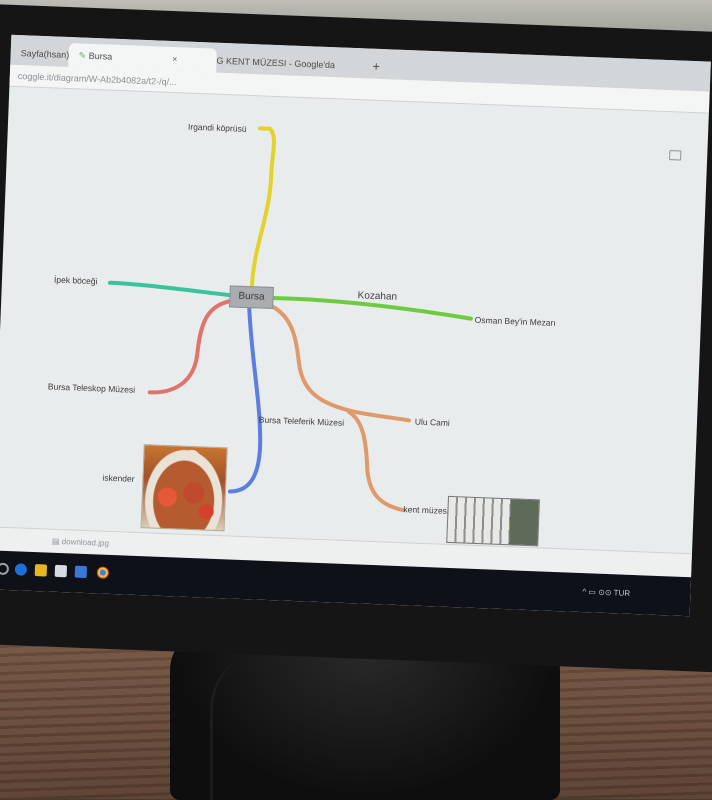 The width and height of the screenshot is (712, 800). Describe the element at coordinates (376, 66) in the screenshot. I see `new-tab-button: +` at that location.